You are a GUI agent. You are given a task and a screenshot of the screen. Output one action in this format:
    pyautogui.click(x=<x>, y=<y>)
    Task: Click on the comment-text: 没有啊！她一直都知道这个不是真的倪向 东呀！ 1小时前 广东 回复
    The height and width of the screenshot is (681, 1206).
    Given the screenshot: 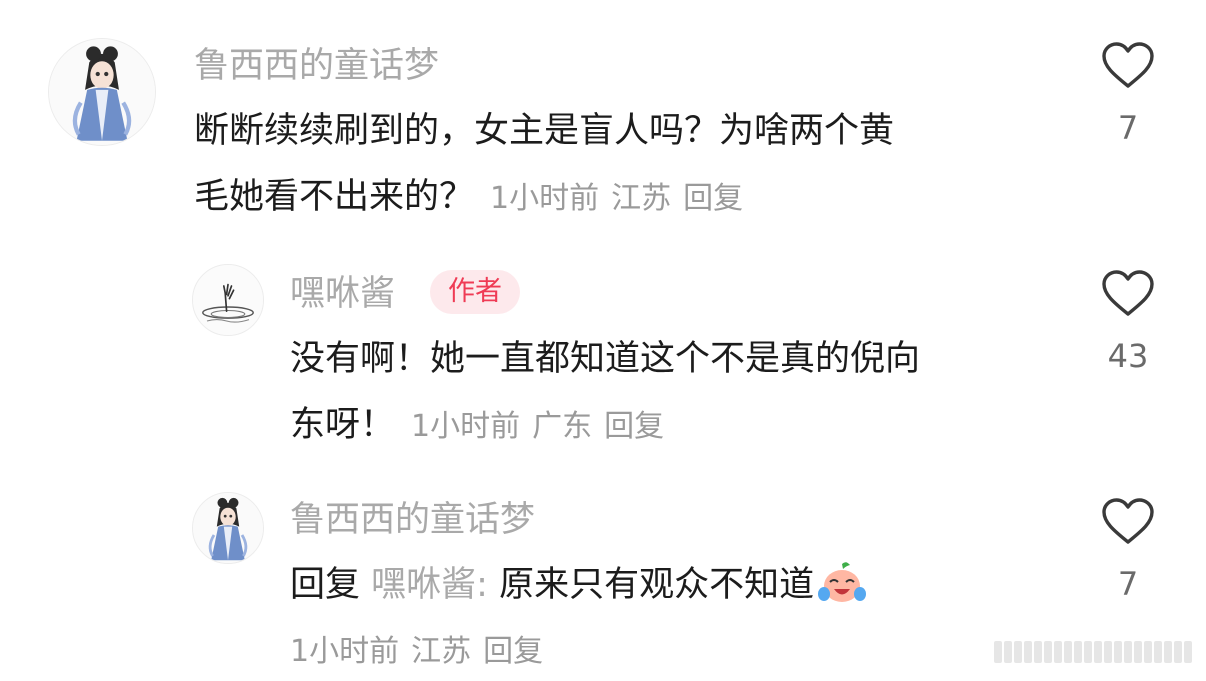 What is the action you would take?
    pyautogui.click(x=680, y=393)
    